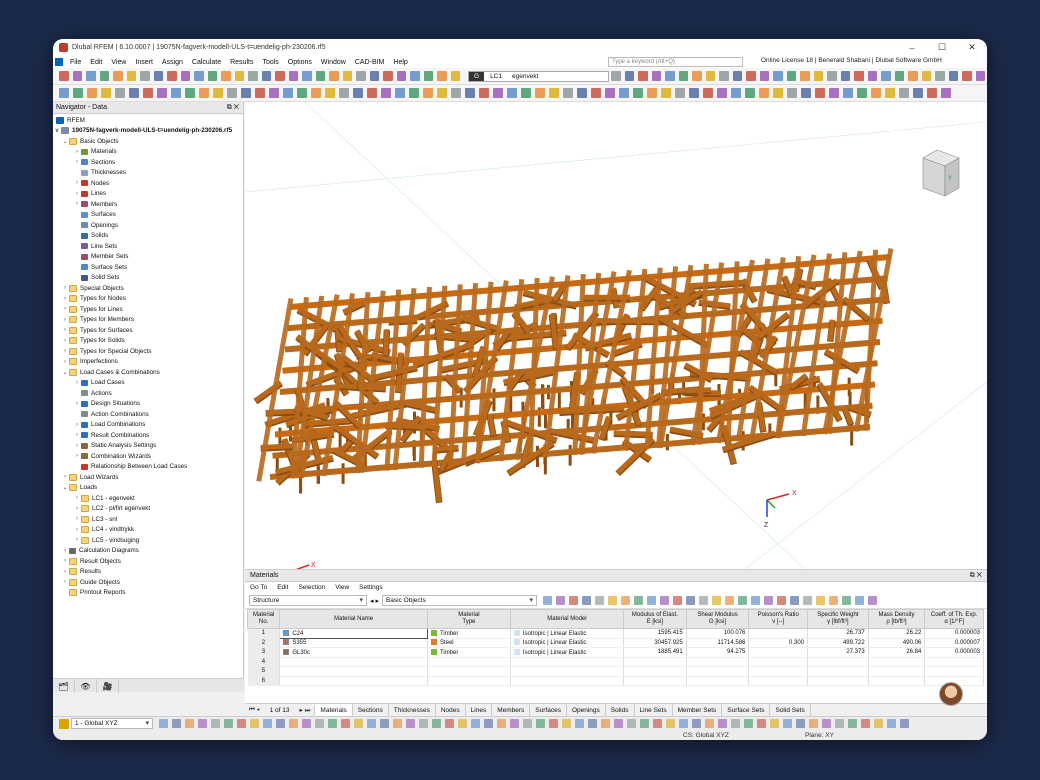 Image resolution: width=1040 pixels, height=780 pixels. What do you see at coordinates (148, 183) in the screenshot?
I see `tree-item: › Nodes` at bounding box center [148, 183].